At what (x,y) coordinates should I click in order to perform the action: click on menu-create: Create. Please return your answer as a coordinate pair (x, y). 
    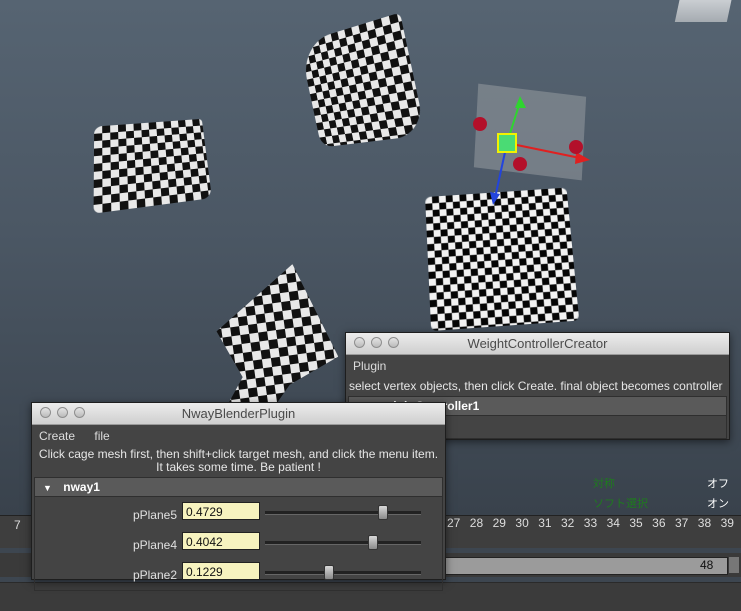
    Looking at the image, I should click on (57, 436).